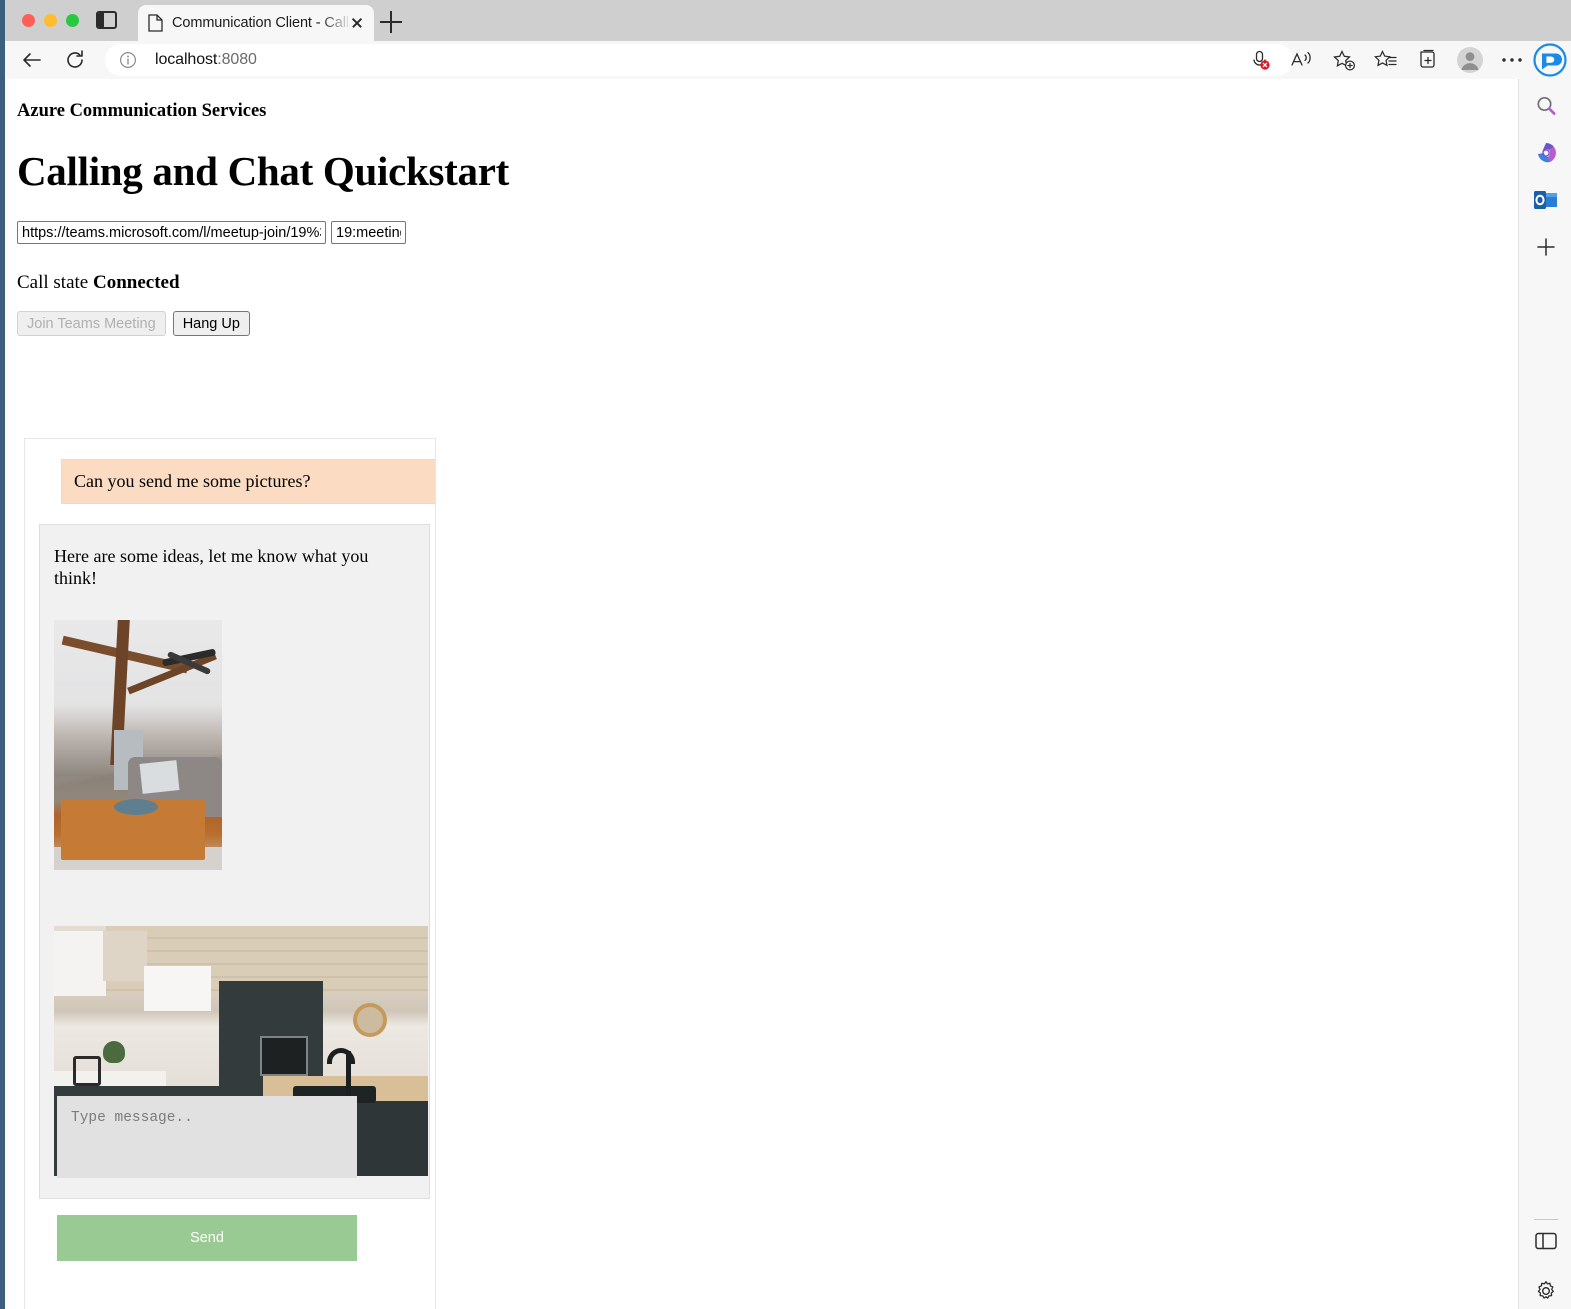 The width and height of the screenshot is (1571, 1309). I want to click on back-icon, so click(32, 60).